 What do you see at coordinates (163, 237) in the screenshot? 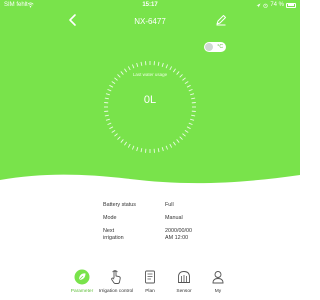
I see `info-row-next-irrigation: Next irrigation 2000/00/00 AM 12:00` at bounding box center [163, 237].